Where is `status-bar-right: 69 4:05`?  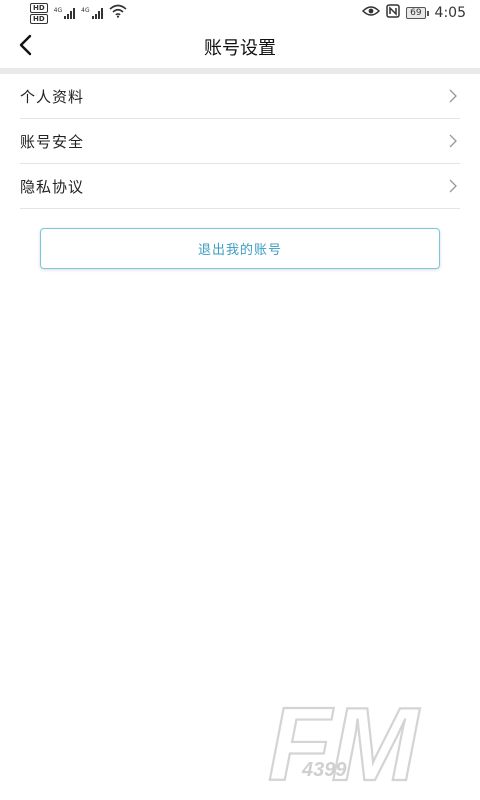
status-bar-right: 69 4:05 is located at coordinates (414, 13).